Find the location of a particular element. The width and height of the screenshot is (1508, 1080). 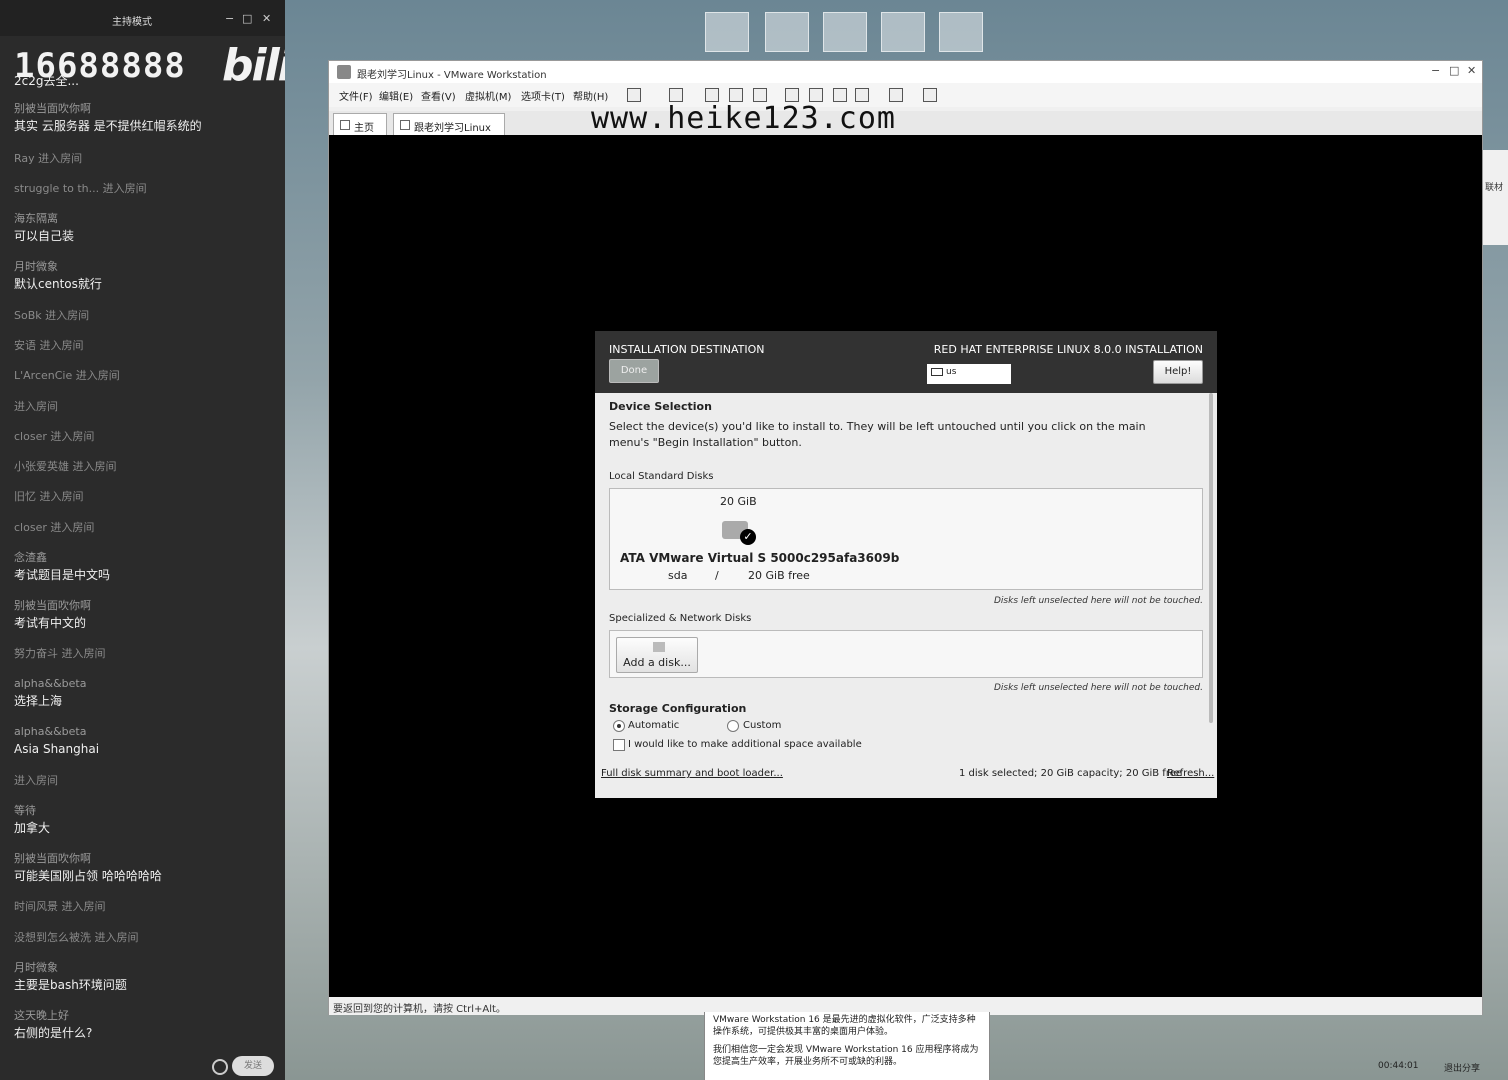

chat-username: 月时微象 is located at coordinates (36, 266).